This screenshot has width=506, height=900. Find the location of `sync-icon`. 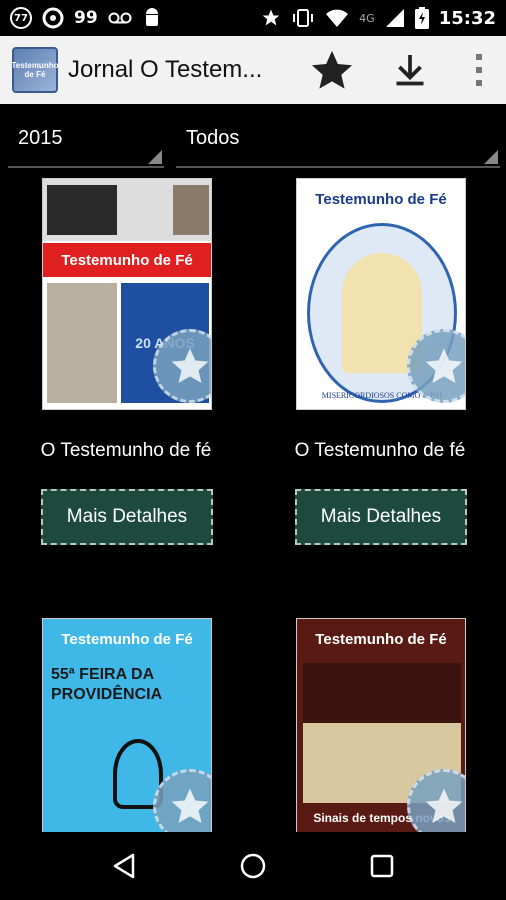

sync-icon is located at coordinates (53, 18).